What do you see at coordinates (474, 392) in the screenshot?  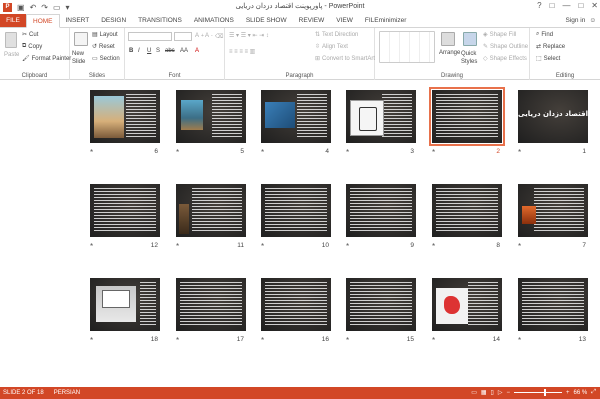 I see `normal-view-icon: ▭` at bounding box center [474, 392].